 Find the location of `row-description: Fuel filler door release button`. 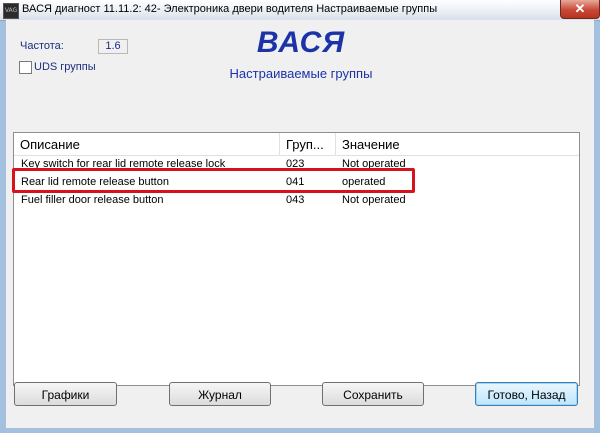

row-description: Fuel filler door release button is located at coordinates (92, 200).